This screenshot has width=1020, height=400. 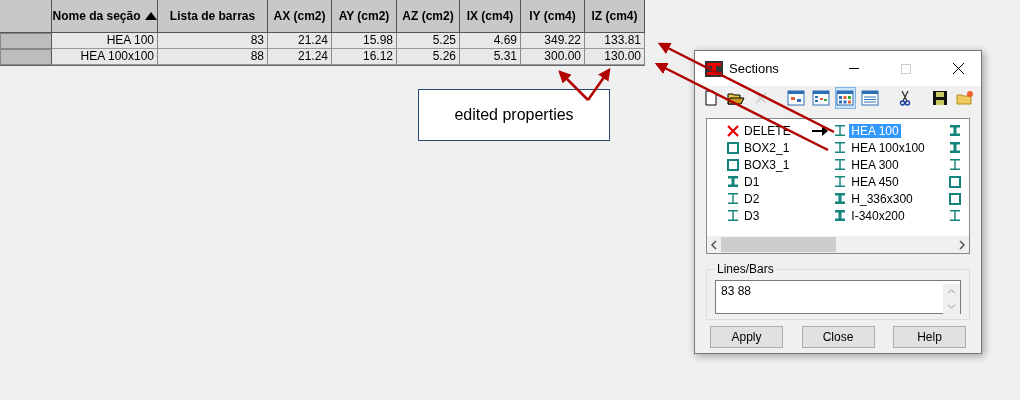 What do you see at coordinates (615, 16) in the screenshot?
I see `column-header: IZ (cm4)` at bounding box center [615, 16].